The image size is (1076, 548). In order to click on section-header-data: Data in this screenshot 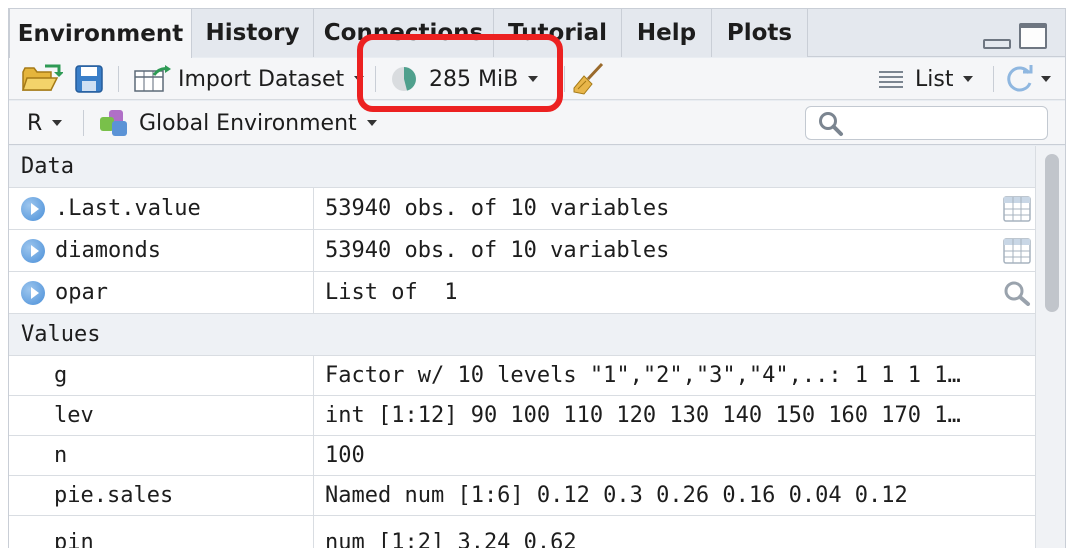, I will do `click(522, 167)`.